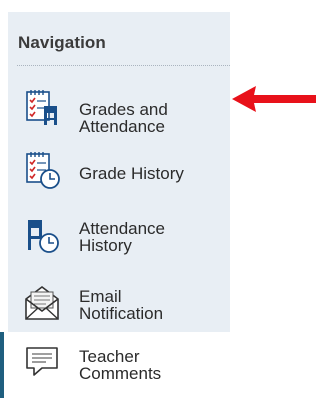 The height and width of the screenshot is (398, 320). I want to click on email-icon, so click(42, 303).